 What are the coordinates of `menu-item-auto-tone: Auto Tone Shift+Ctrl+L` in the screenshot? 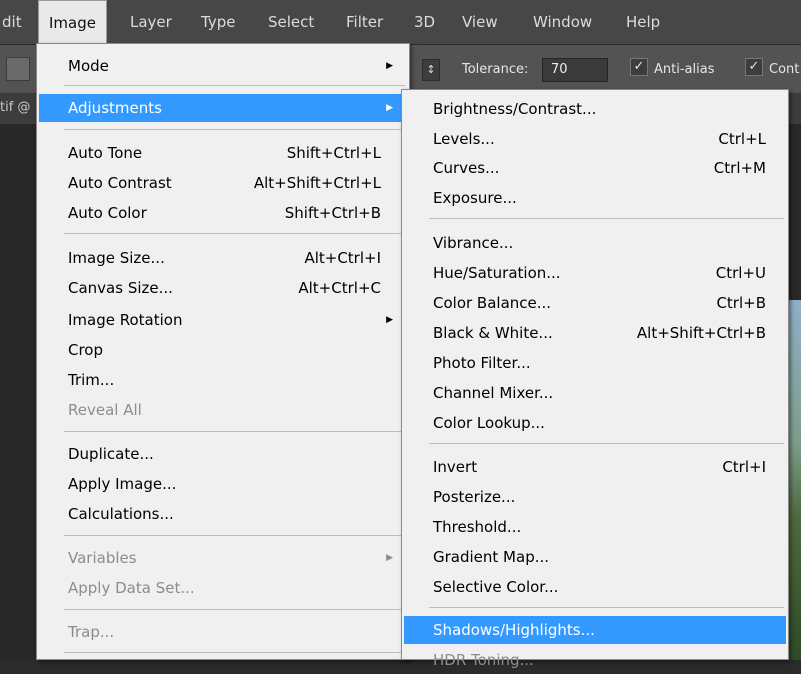 It's located at (223, 153).